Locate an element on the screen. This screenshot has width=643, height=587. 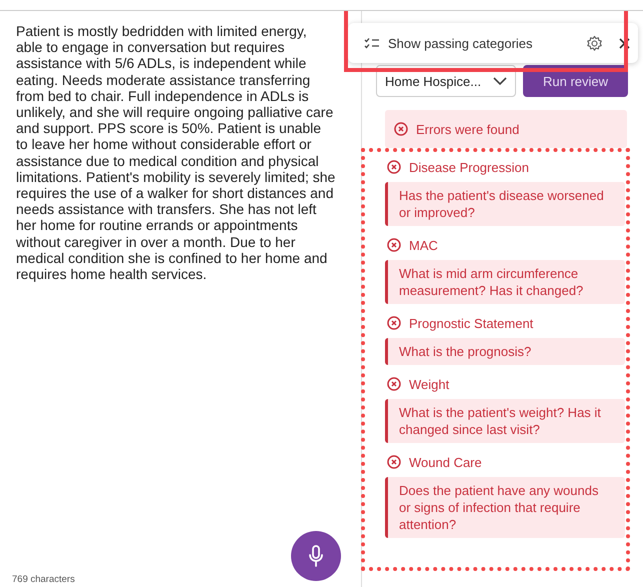
close-icon is located at coordinates (624, 43).